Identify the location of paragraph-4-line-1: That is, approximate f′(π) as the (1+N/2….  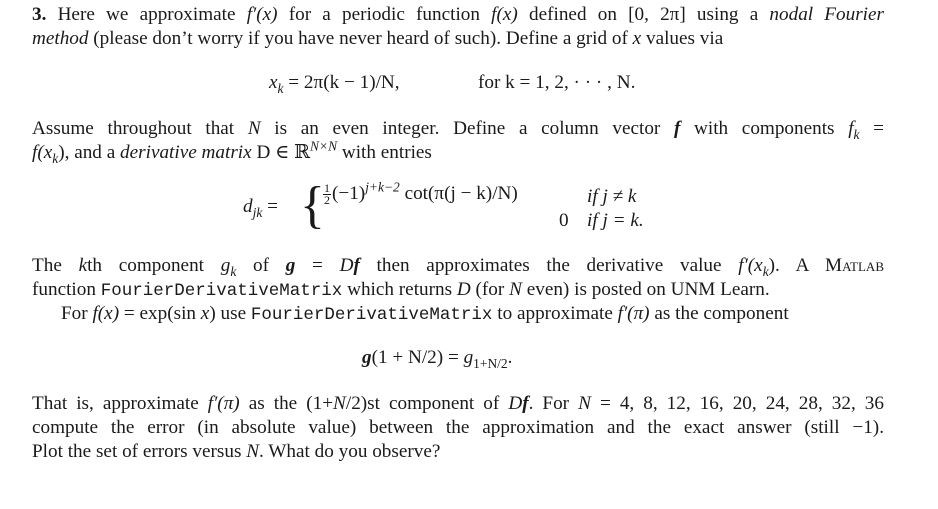
(458, 403).